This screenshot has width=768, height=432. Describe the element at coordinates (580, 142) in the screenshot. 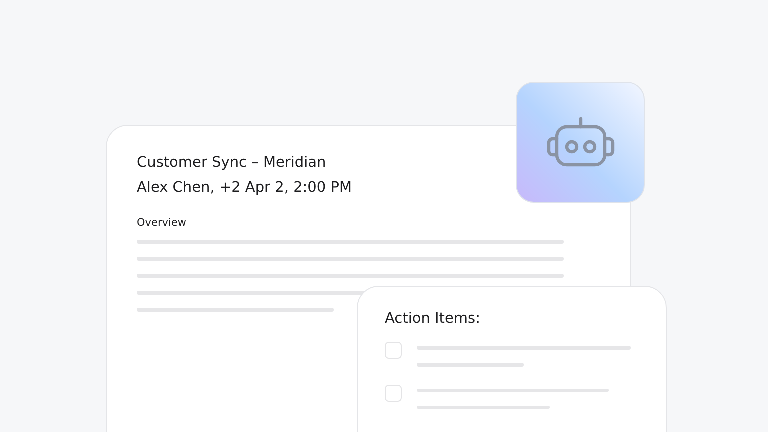

I see `robot-icon` at that location.